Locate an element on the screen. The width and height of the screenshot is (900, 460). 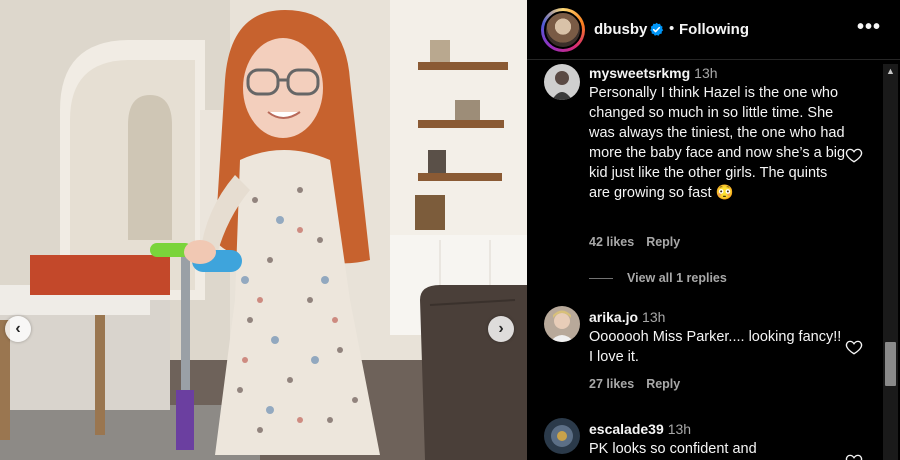
comment-author: escalade39 13h is located at coordinates (640, 429).